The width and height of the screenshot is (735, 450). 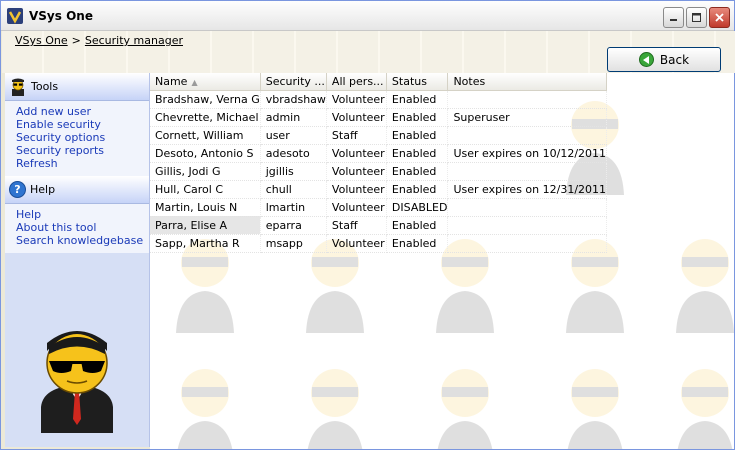 What do you see at coordinates (82, 111) in the screenshot?
I see `add-new-user-link: Add new user` at bounding box center [82, 111].